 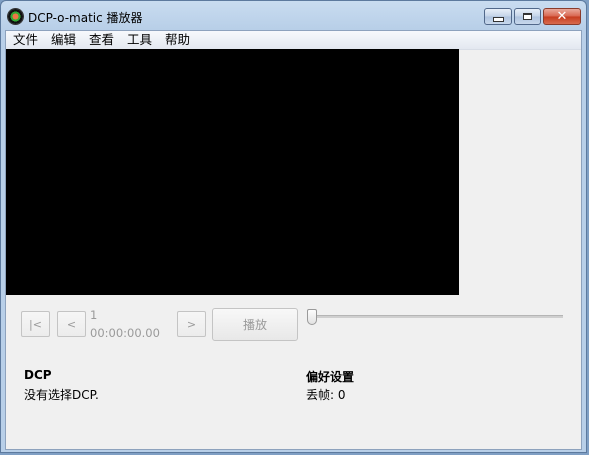 What do you see at coordinates (312, 317) in the screenshot?
I see `position-slider-thumb` at bounding box center [312, 317].